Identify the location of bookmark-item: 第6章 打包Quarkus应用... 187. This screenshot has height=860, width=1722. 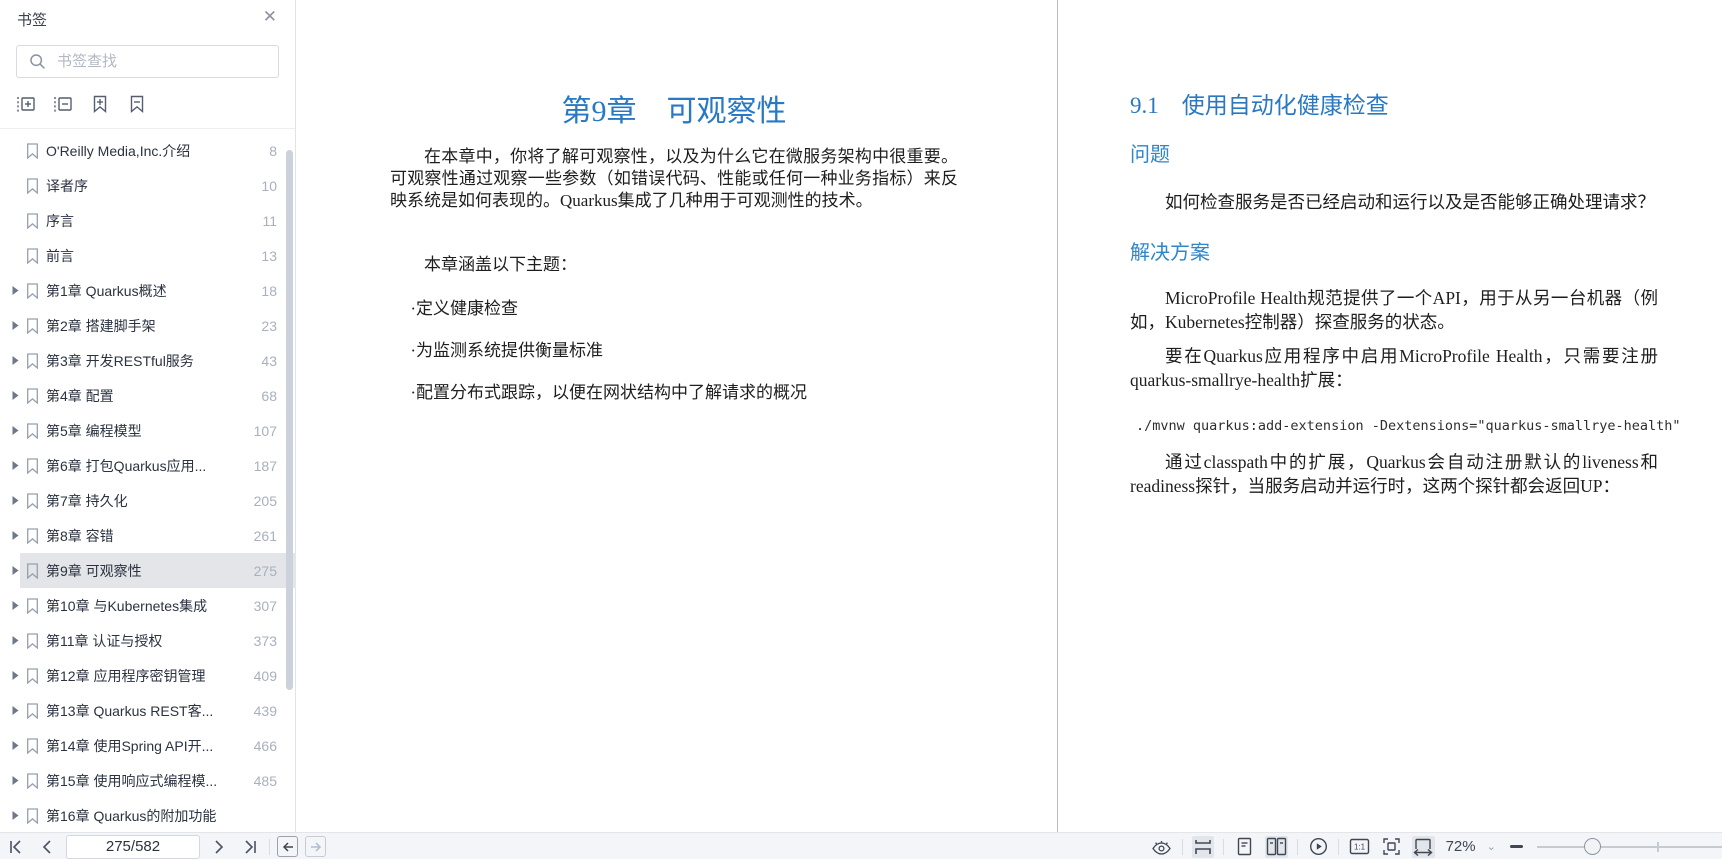
(148, 465).